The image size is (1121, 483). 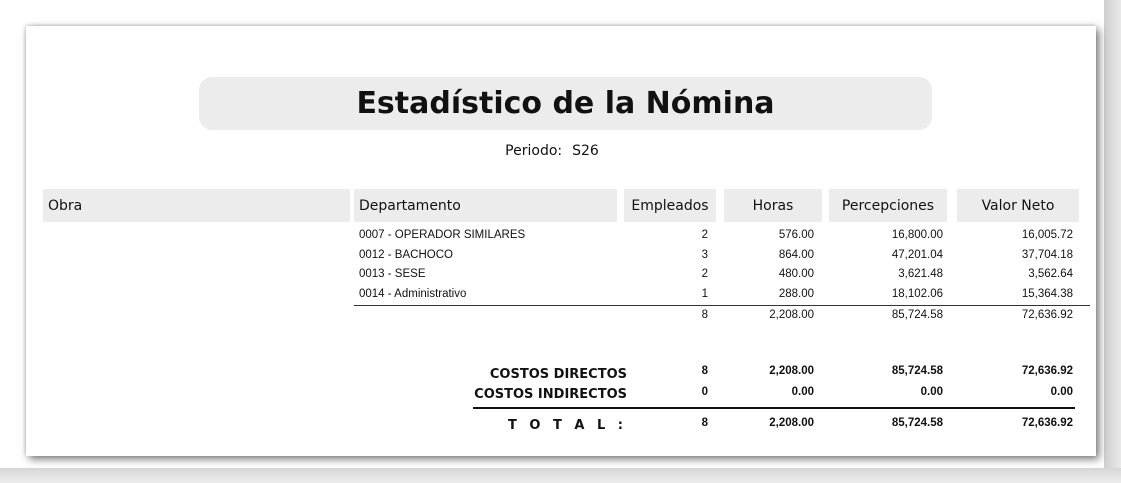 I want to click on row-valor-neto: 3,562.64, so click(x=1050, y=274).